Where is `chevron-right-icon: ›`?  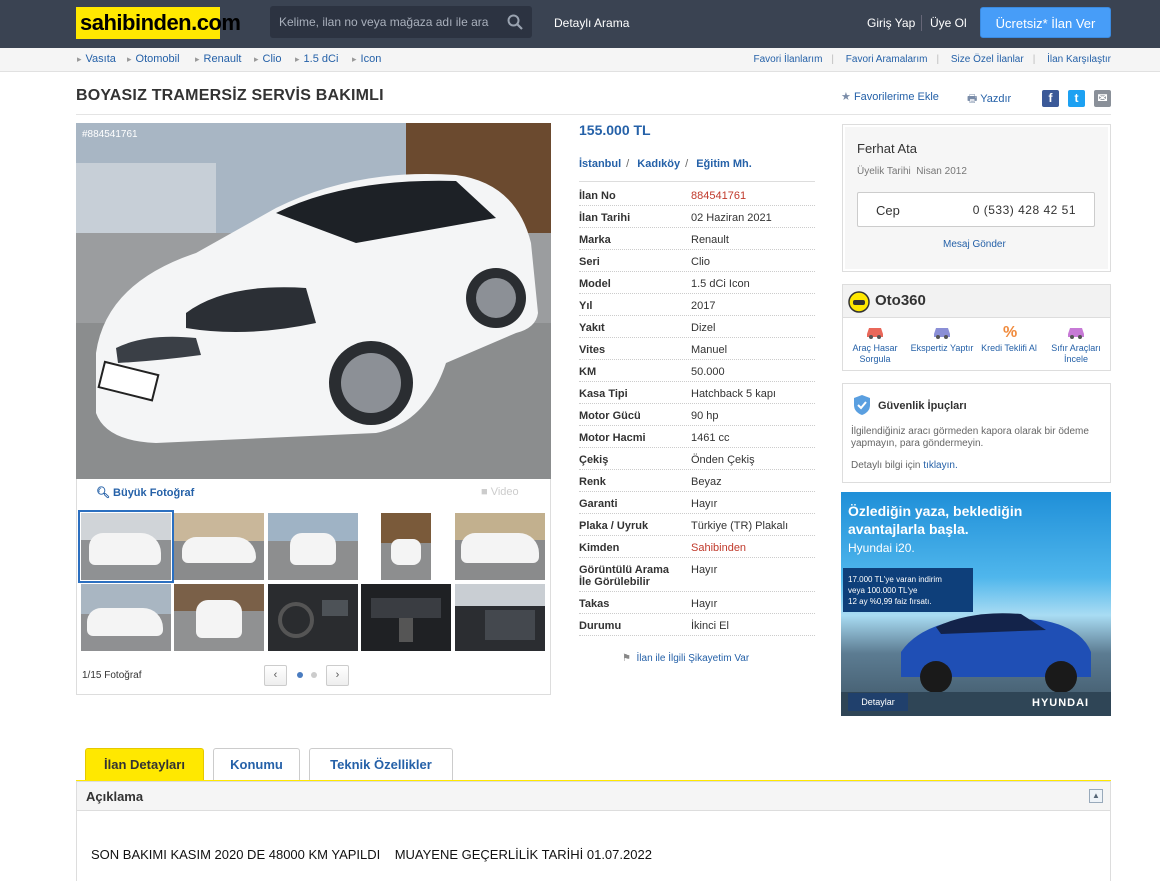
chevron-right-icon: › is located at coordinates (337, 675).